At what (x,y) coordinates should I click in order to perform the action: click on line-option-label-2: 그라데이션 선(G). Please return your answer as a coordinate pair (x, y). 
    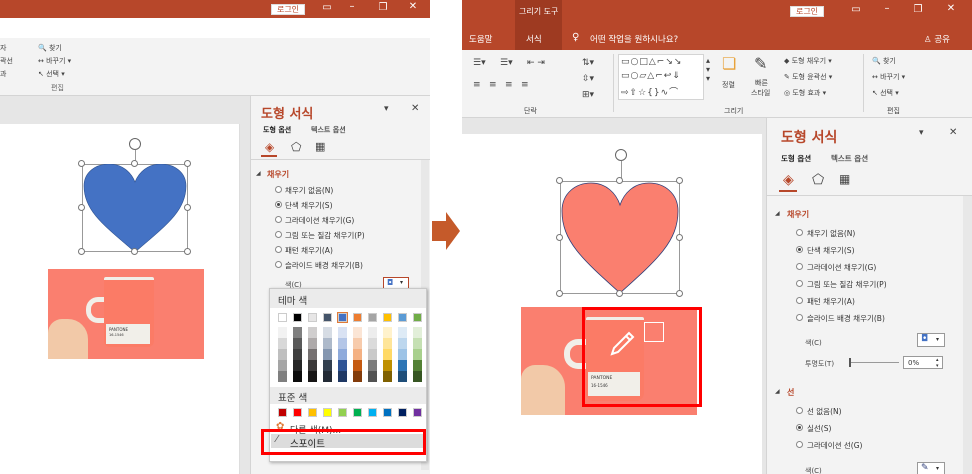
    Looking at the image, I should click on (834, 445).